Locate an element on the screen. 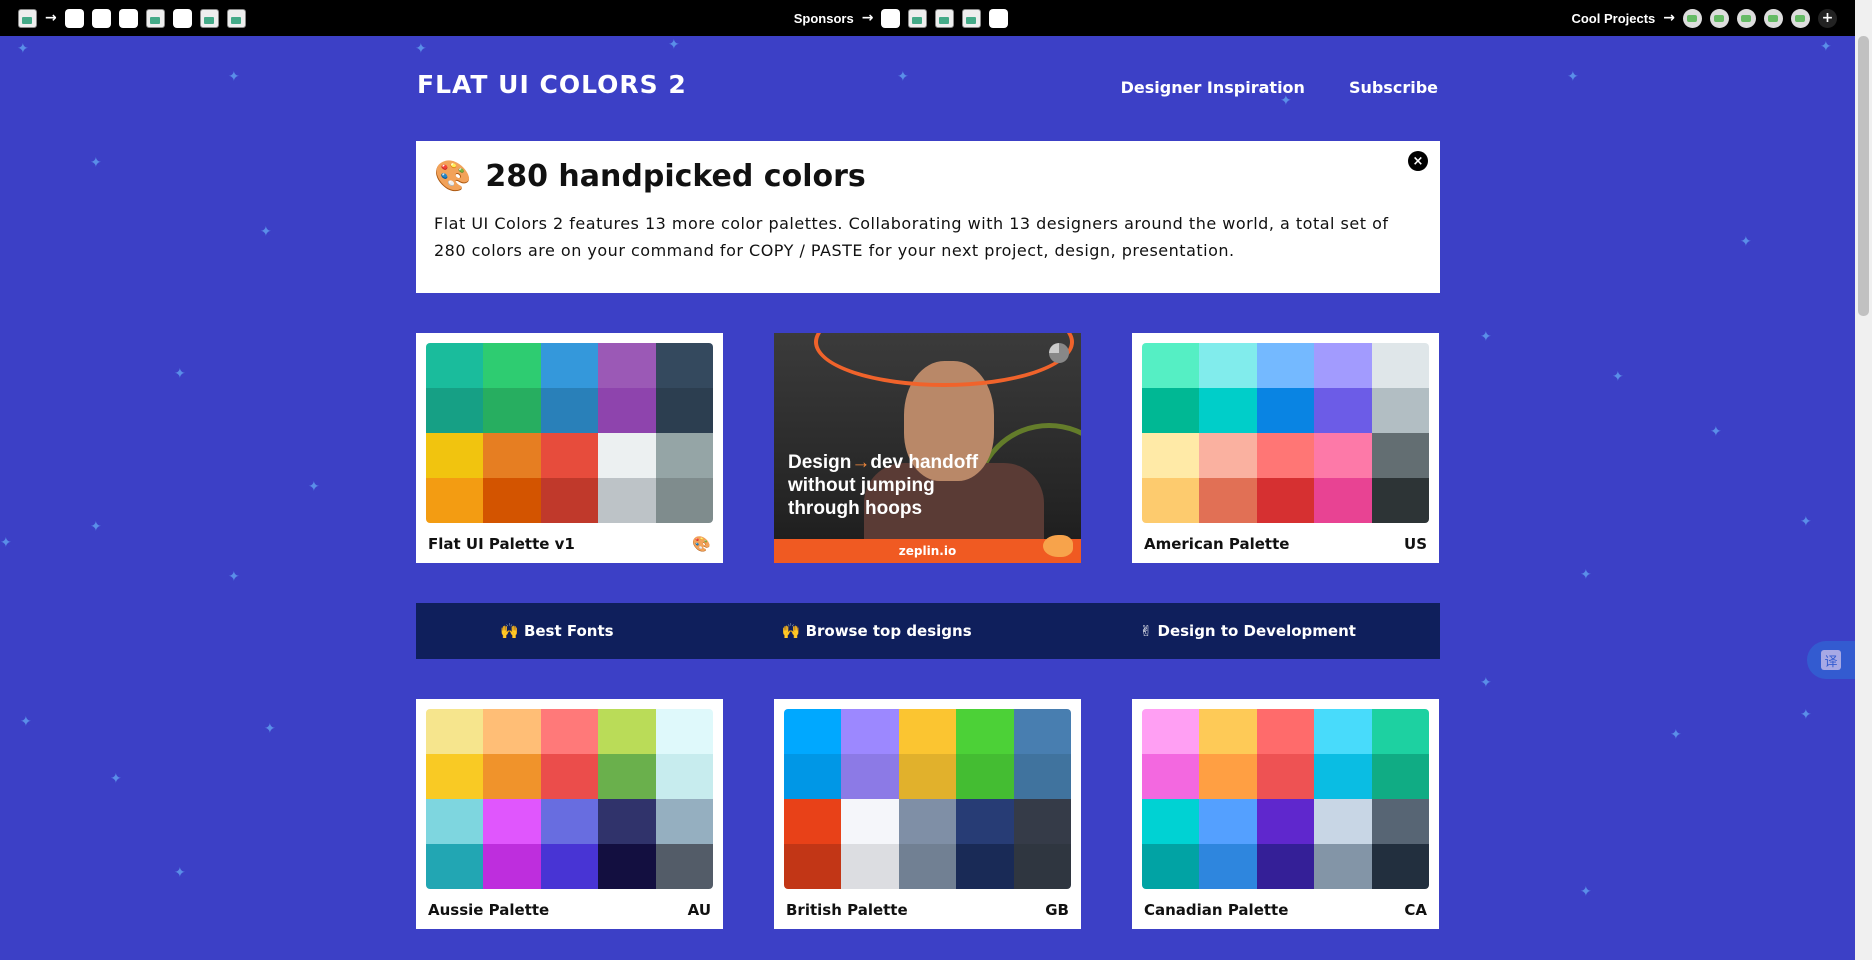  link-design-to-development: ✌ Design to Development is located at coordinates (1248, 631).